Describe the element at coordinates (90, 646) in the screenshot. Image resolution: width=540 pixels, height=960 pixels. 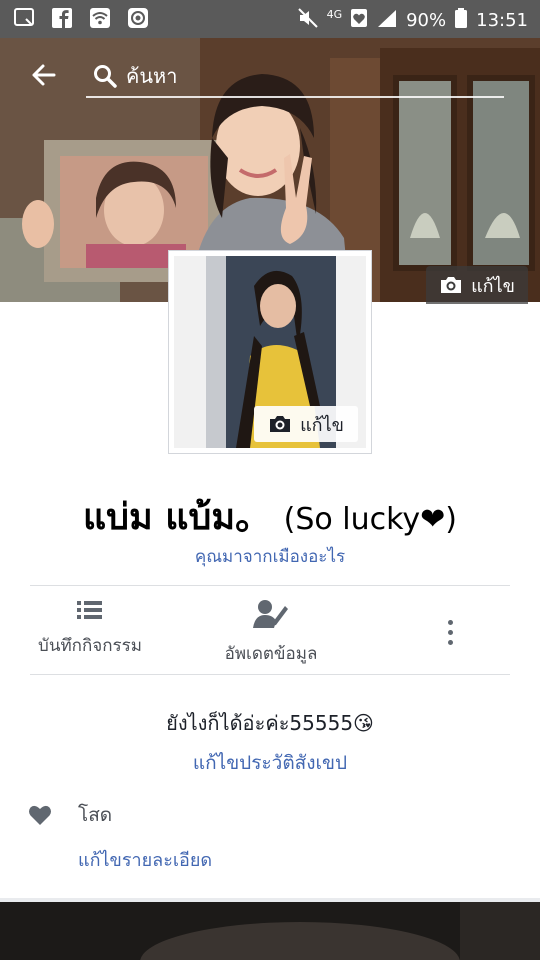
I see `activity-log-label: บันทึกกิจกรรม` at that location.